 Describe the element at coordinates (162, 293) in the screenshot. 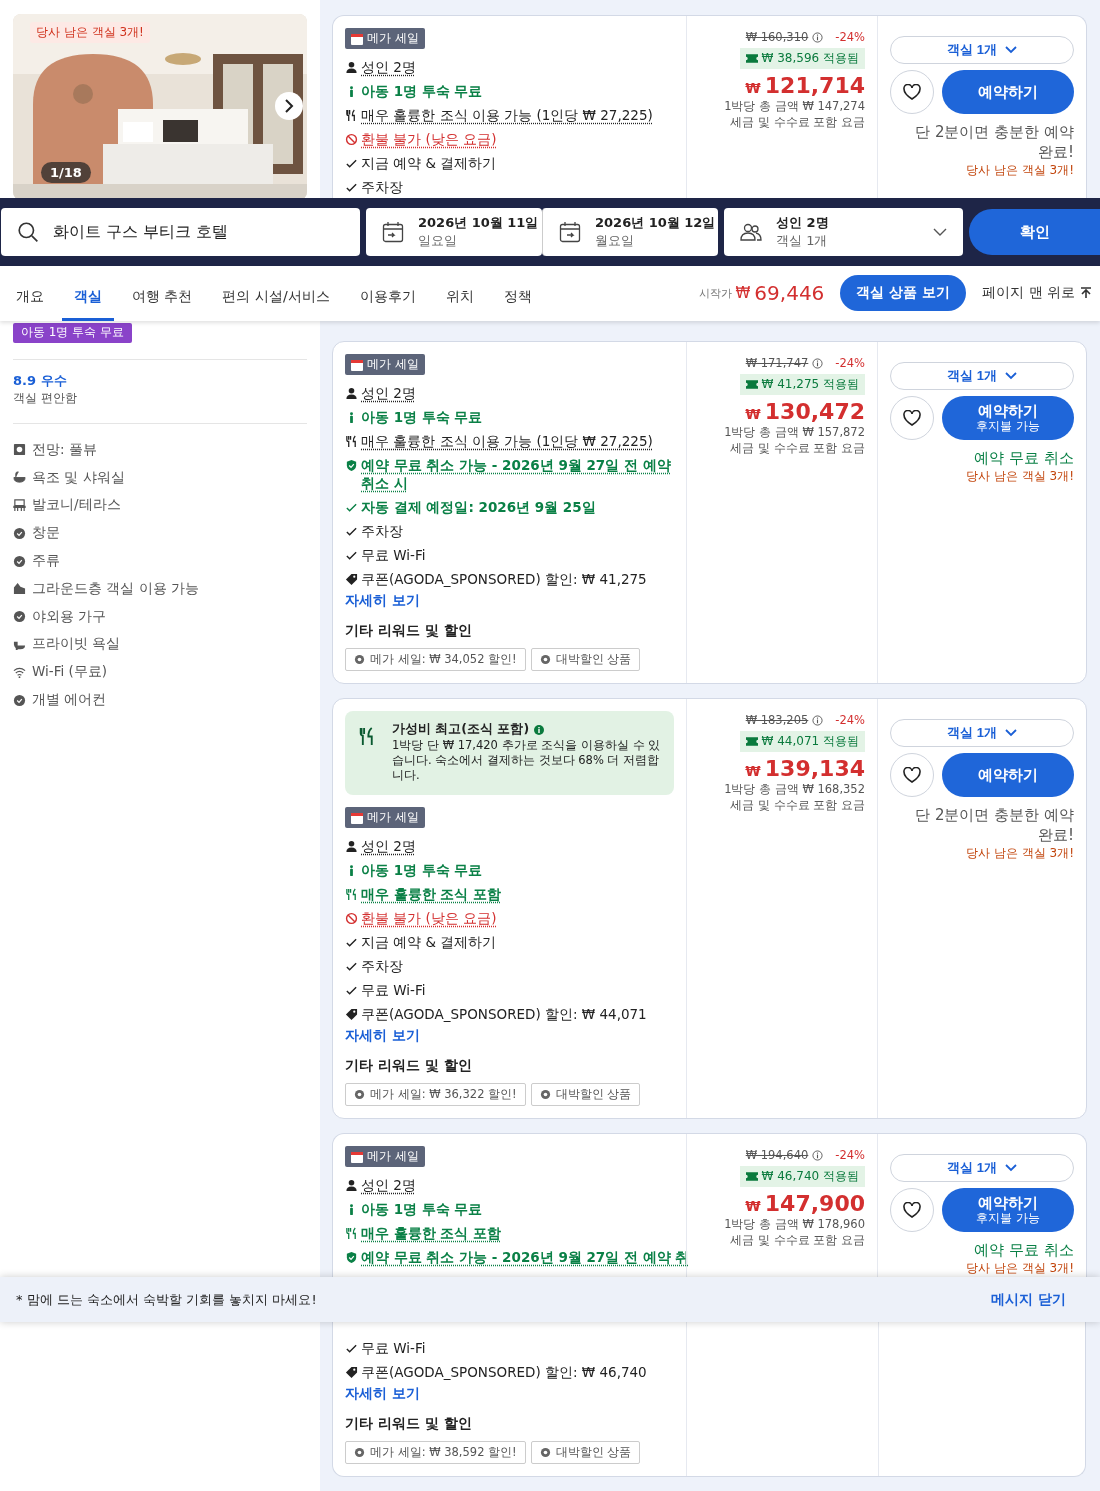

I see `section-tab: 여행 추천` at that location.